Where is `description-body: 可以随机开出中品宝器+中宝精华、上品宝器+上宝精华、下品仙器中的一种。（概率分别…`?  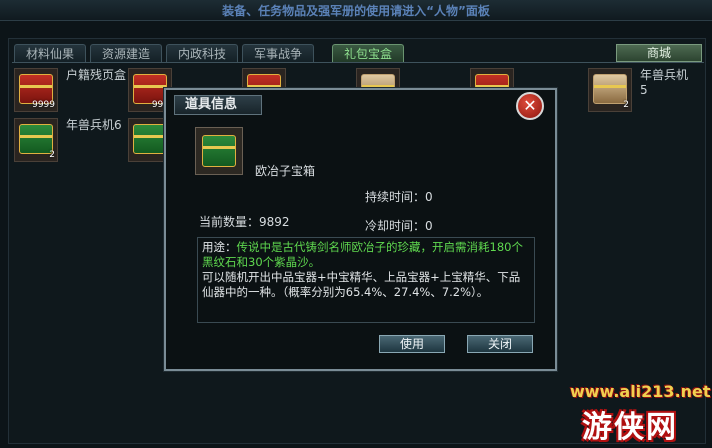 description-body: 可以随机开出中品宝器+中宝精华、上品宝器+上宝精华、下品仙器中的一种。（概率分别… is located at coordinates (361, 284).